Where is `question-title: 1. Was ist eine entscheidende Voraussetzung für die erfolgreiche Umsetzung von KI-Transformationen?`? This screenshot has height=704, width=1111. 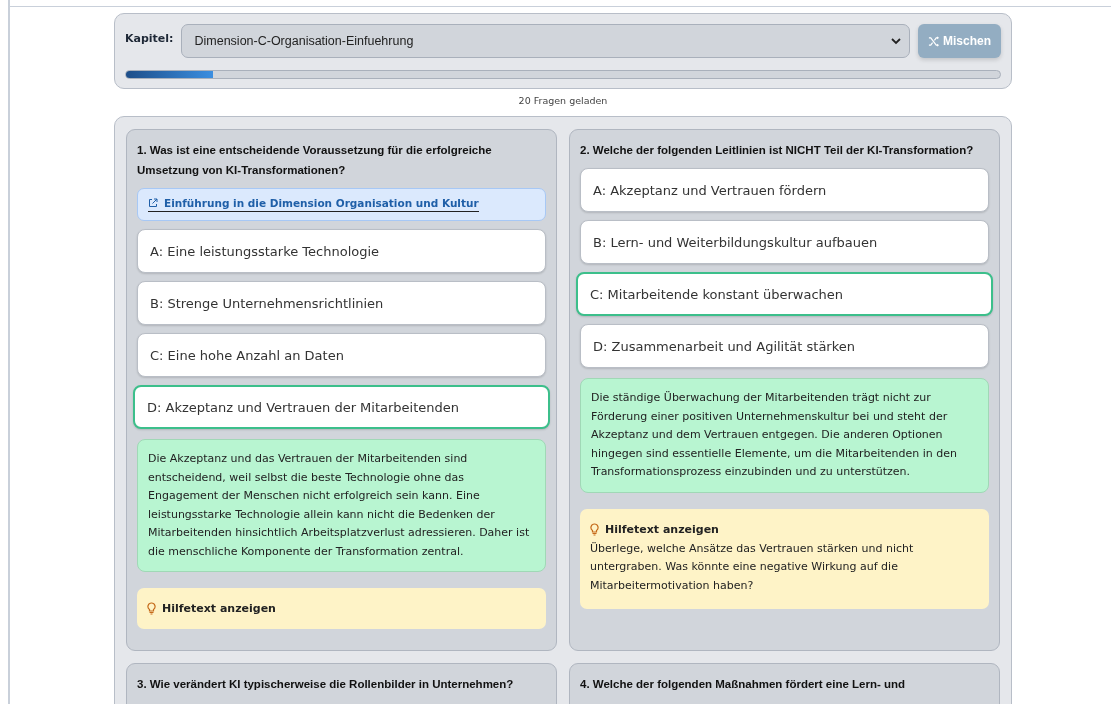 question-title: 1. Was ist eine entscheidende Voraussetzung für die erfolgreiche Umsetzung von KI-Transformationen? is located at coordinates (315, 160).